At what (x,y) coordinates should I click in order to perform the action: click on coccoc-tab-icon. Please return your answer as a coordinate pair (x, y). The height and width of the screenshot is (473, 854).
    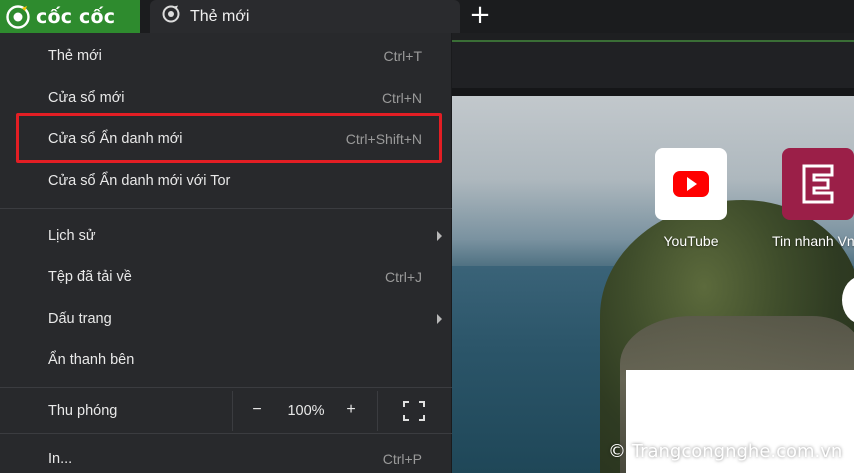
    Looking at the image, I should click on (171, 16).